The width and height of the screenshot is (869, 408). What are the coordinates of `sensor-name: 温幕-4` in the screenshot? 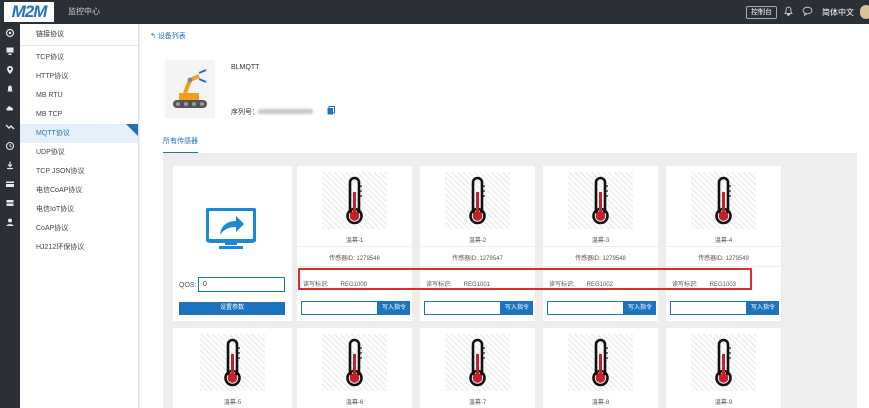 It's located at (723, 241).